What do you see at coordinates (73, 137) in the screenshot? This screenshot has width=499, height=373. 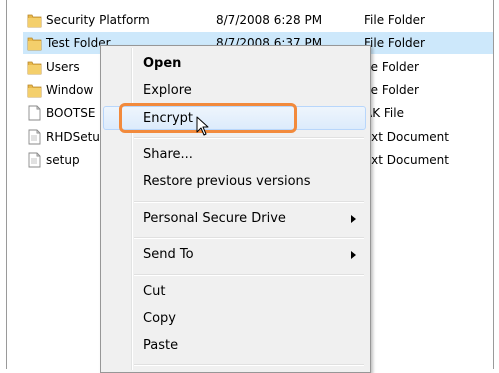 I see `file-name: RHDSetu` at bounding box center [73, 137].